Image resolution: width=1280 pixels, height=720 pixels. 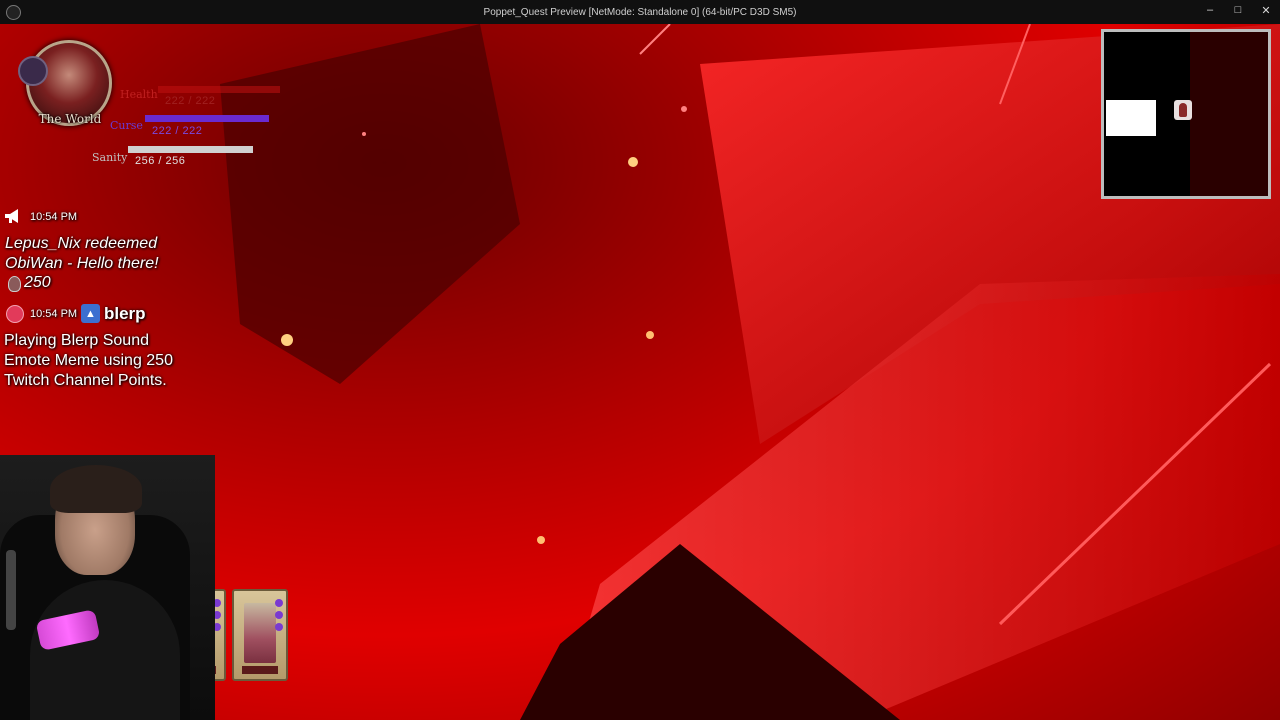 I want to click on curse-label: Curse, so click(x=126, y=125).